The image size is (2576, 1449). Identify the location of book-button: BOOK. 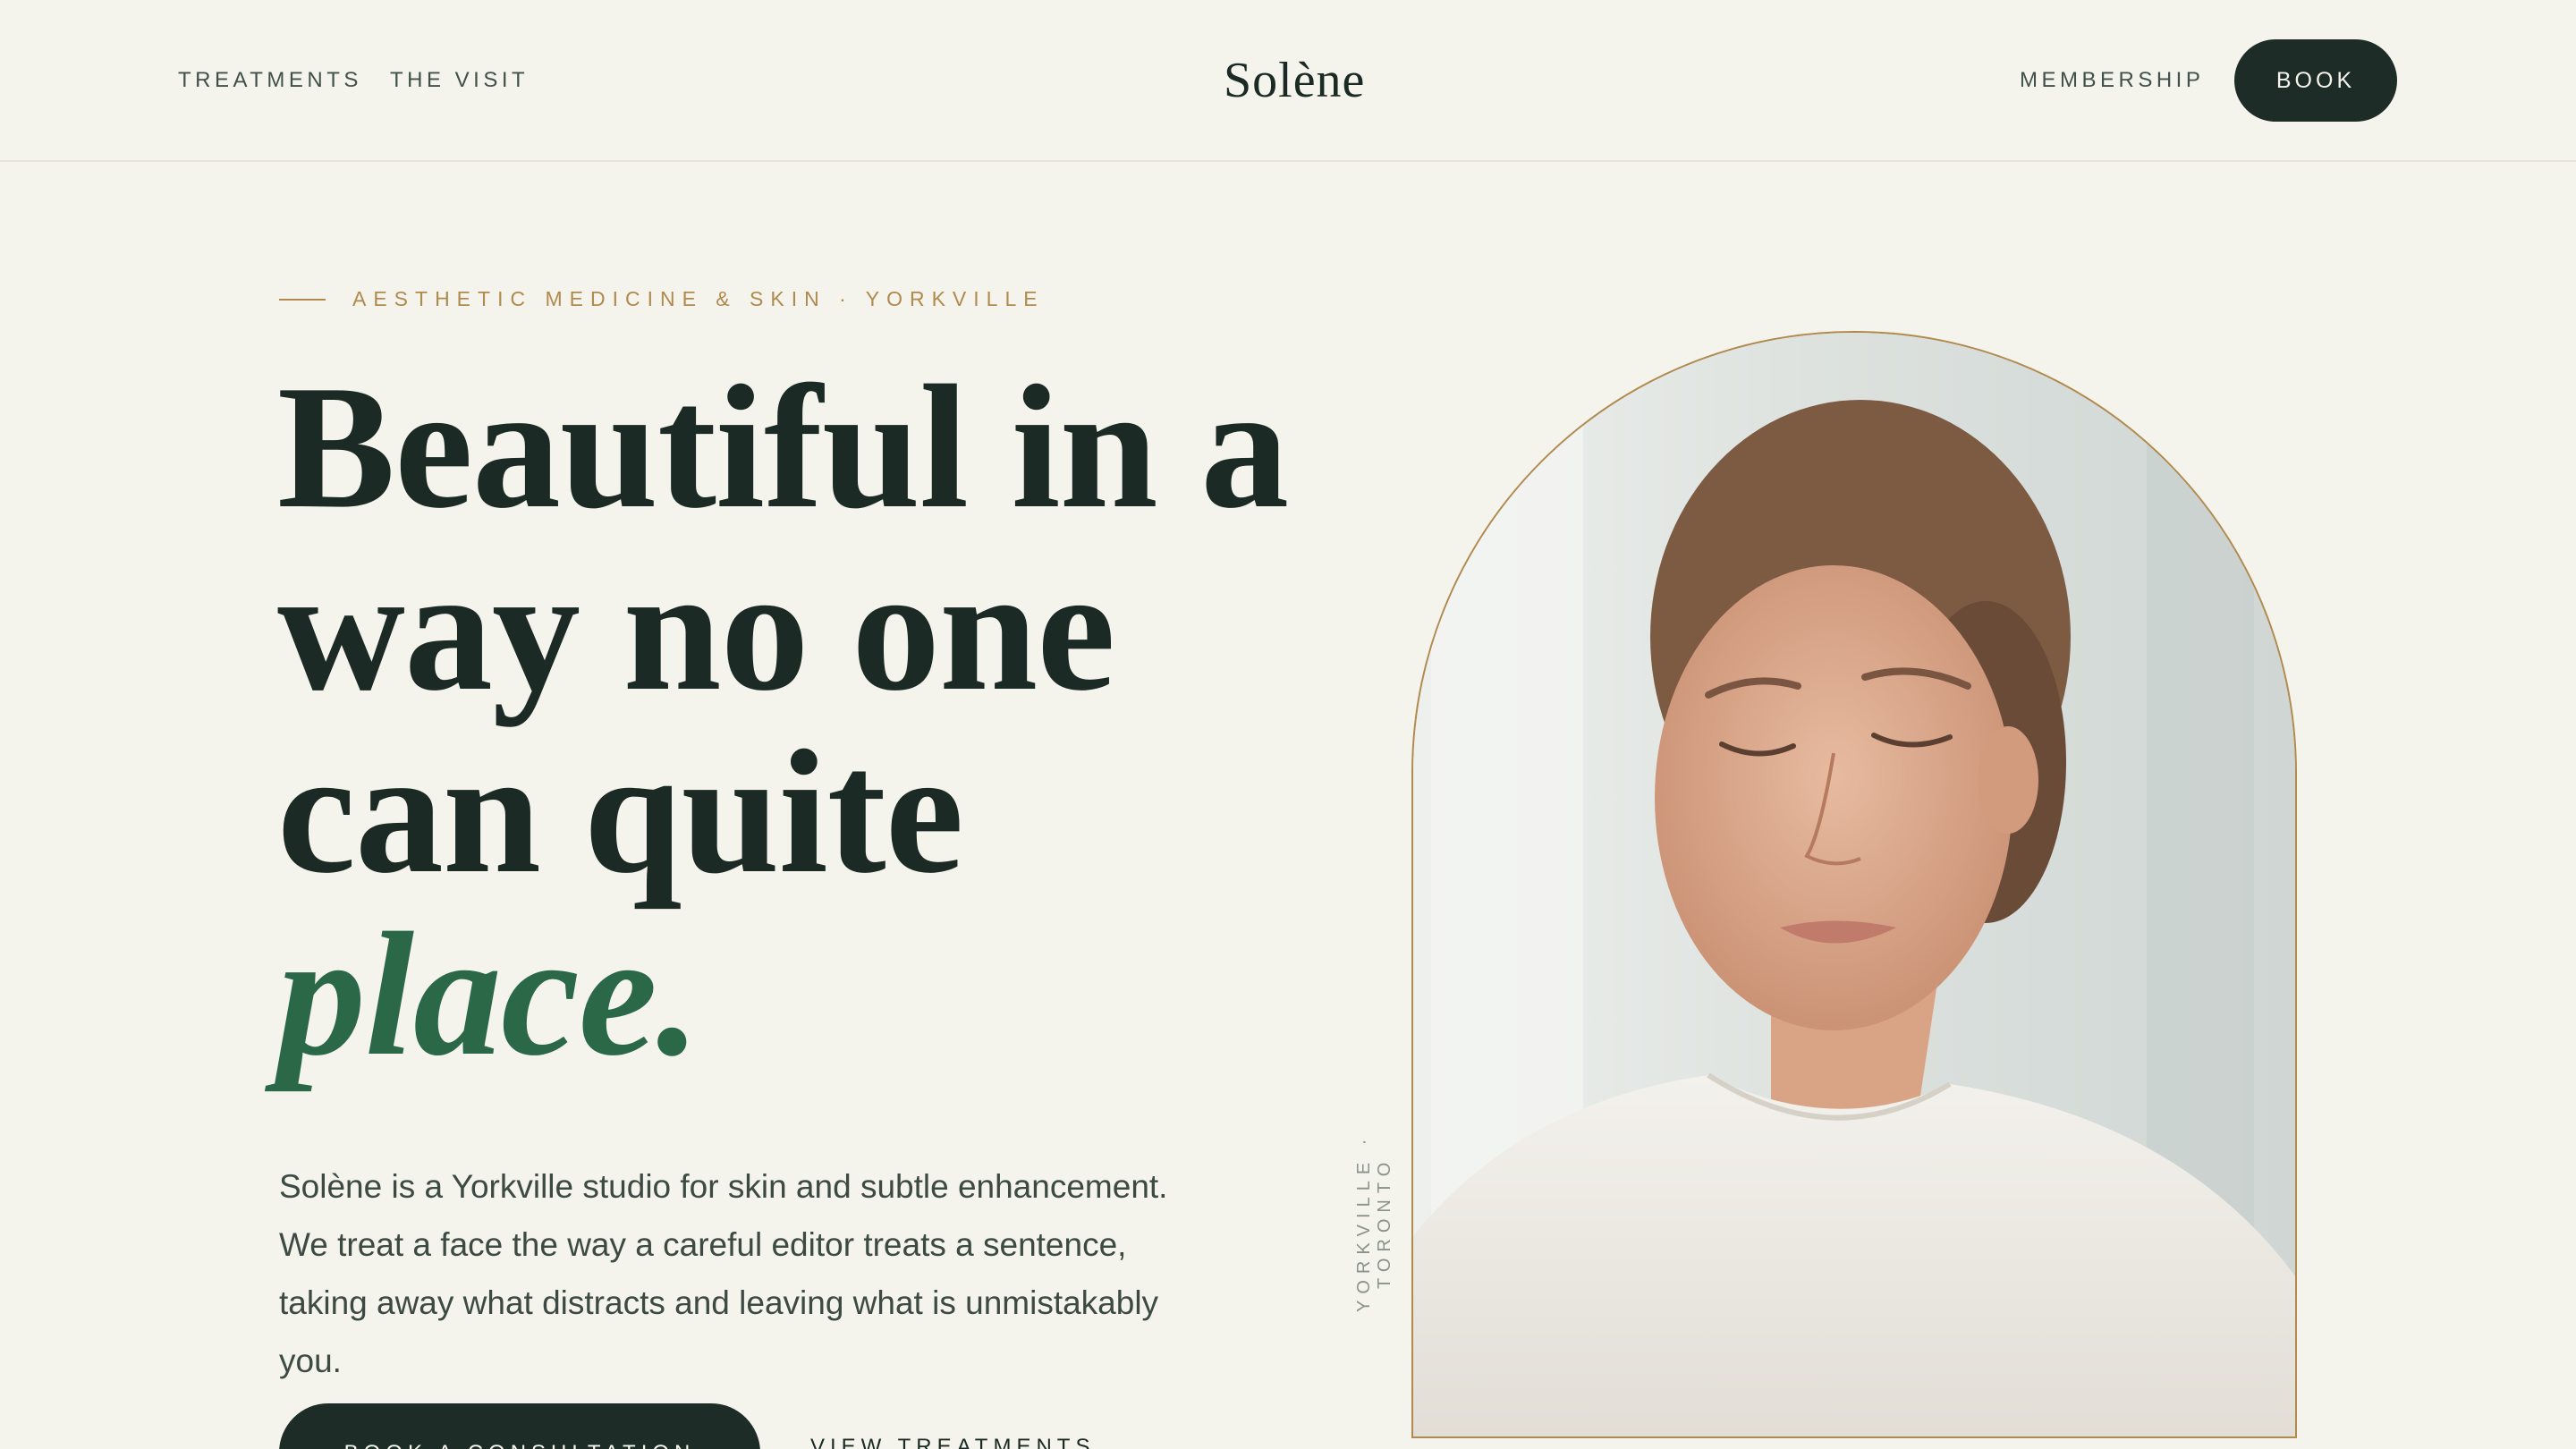
(2315, 80).